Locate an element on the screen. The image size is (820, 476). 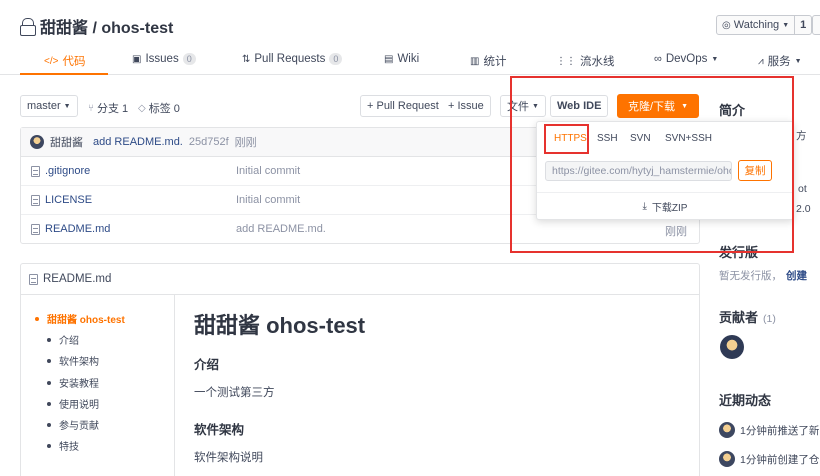
commit-time: 刚刚 is located at coordinates (245, 143).